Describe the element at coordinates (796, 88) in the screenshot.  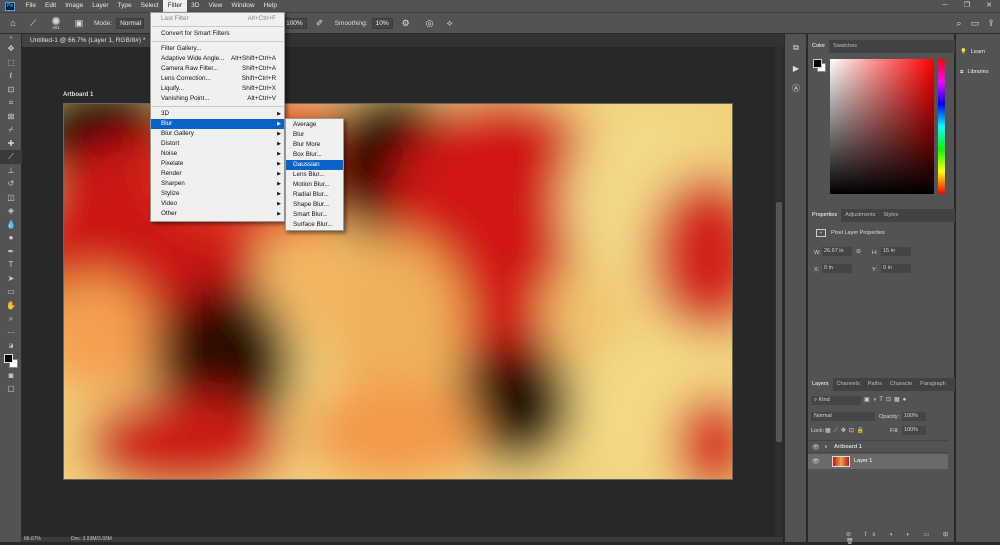
I see `glyphs-panel-icon: Ⓐ` at that location.